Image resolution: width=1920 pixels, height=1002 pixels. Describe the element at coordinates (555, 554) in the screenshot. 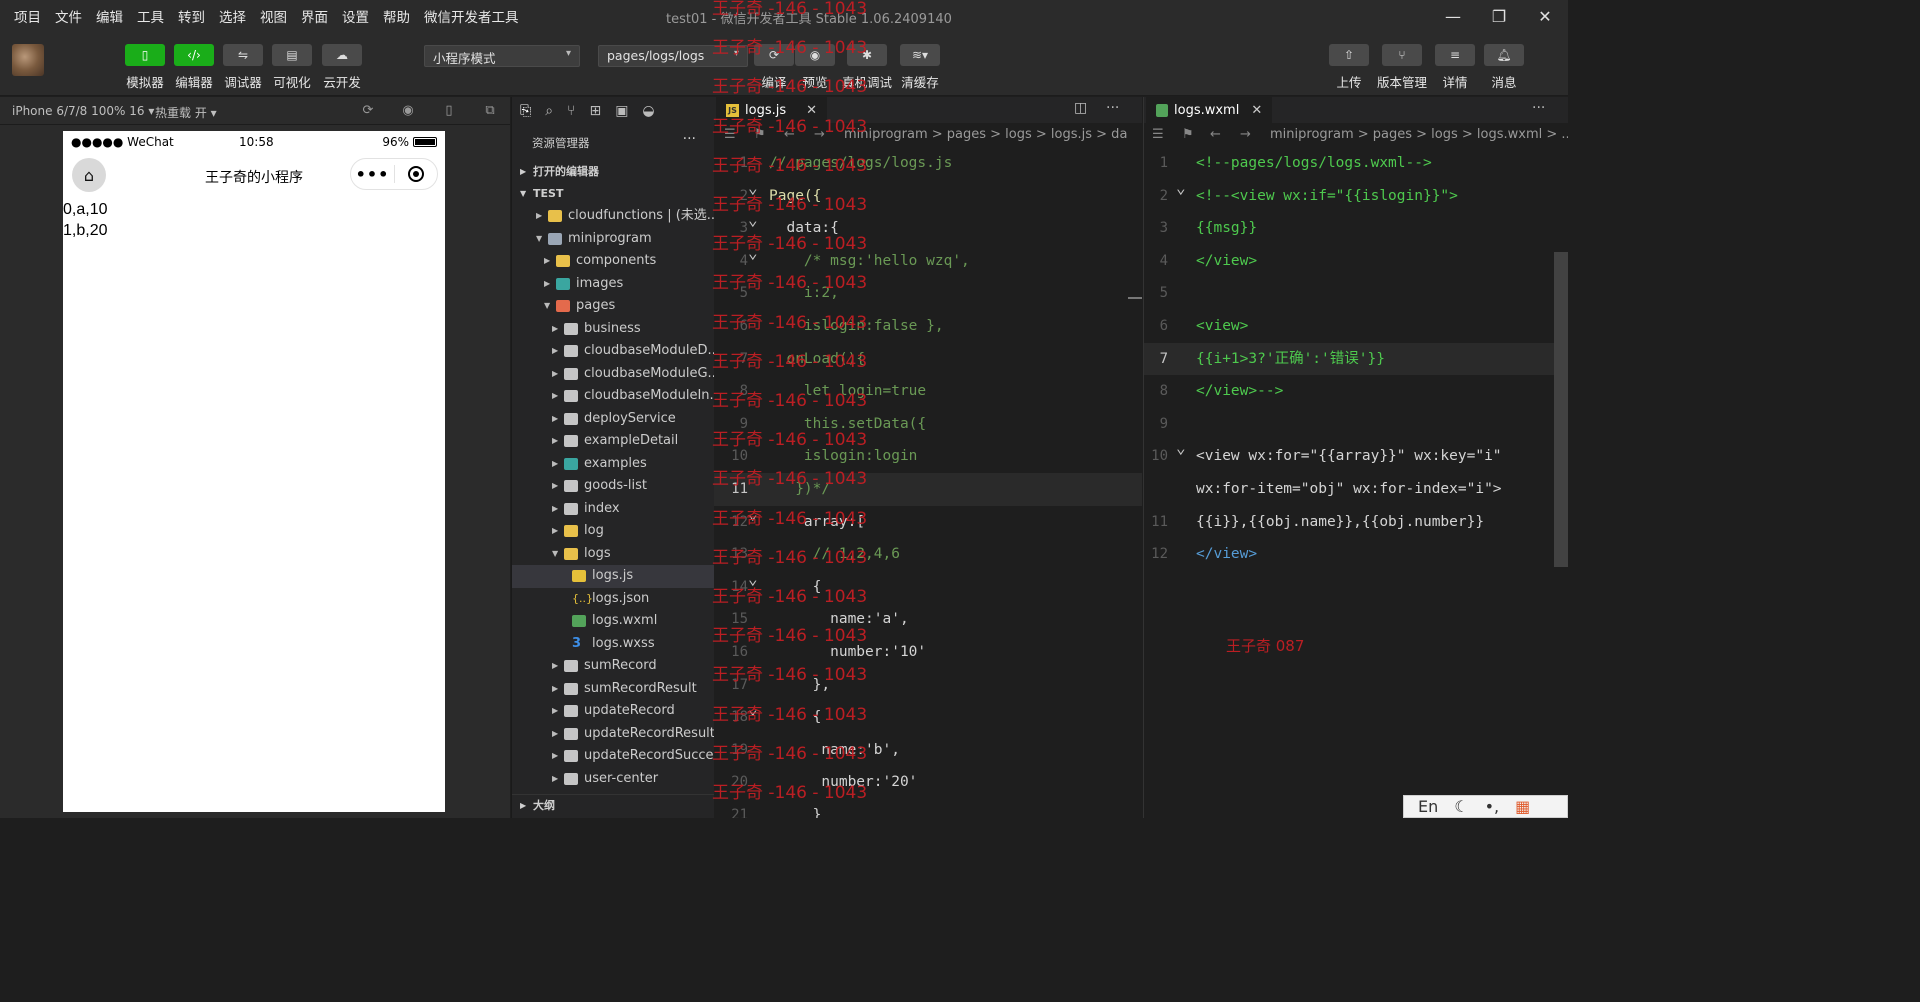

I see `chevron-down-icon: ▼` at that location.